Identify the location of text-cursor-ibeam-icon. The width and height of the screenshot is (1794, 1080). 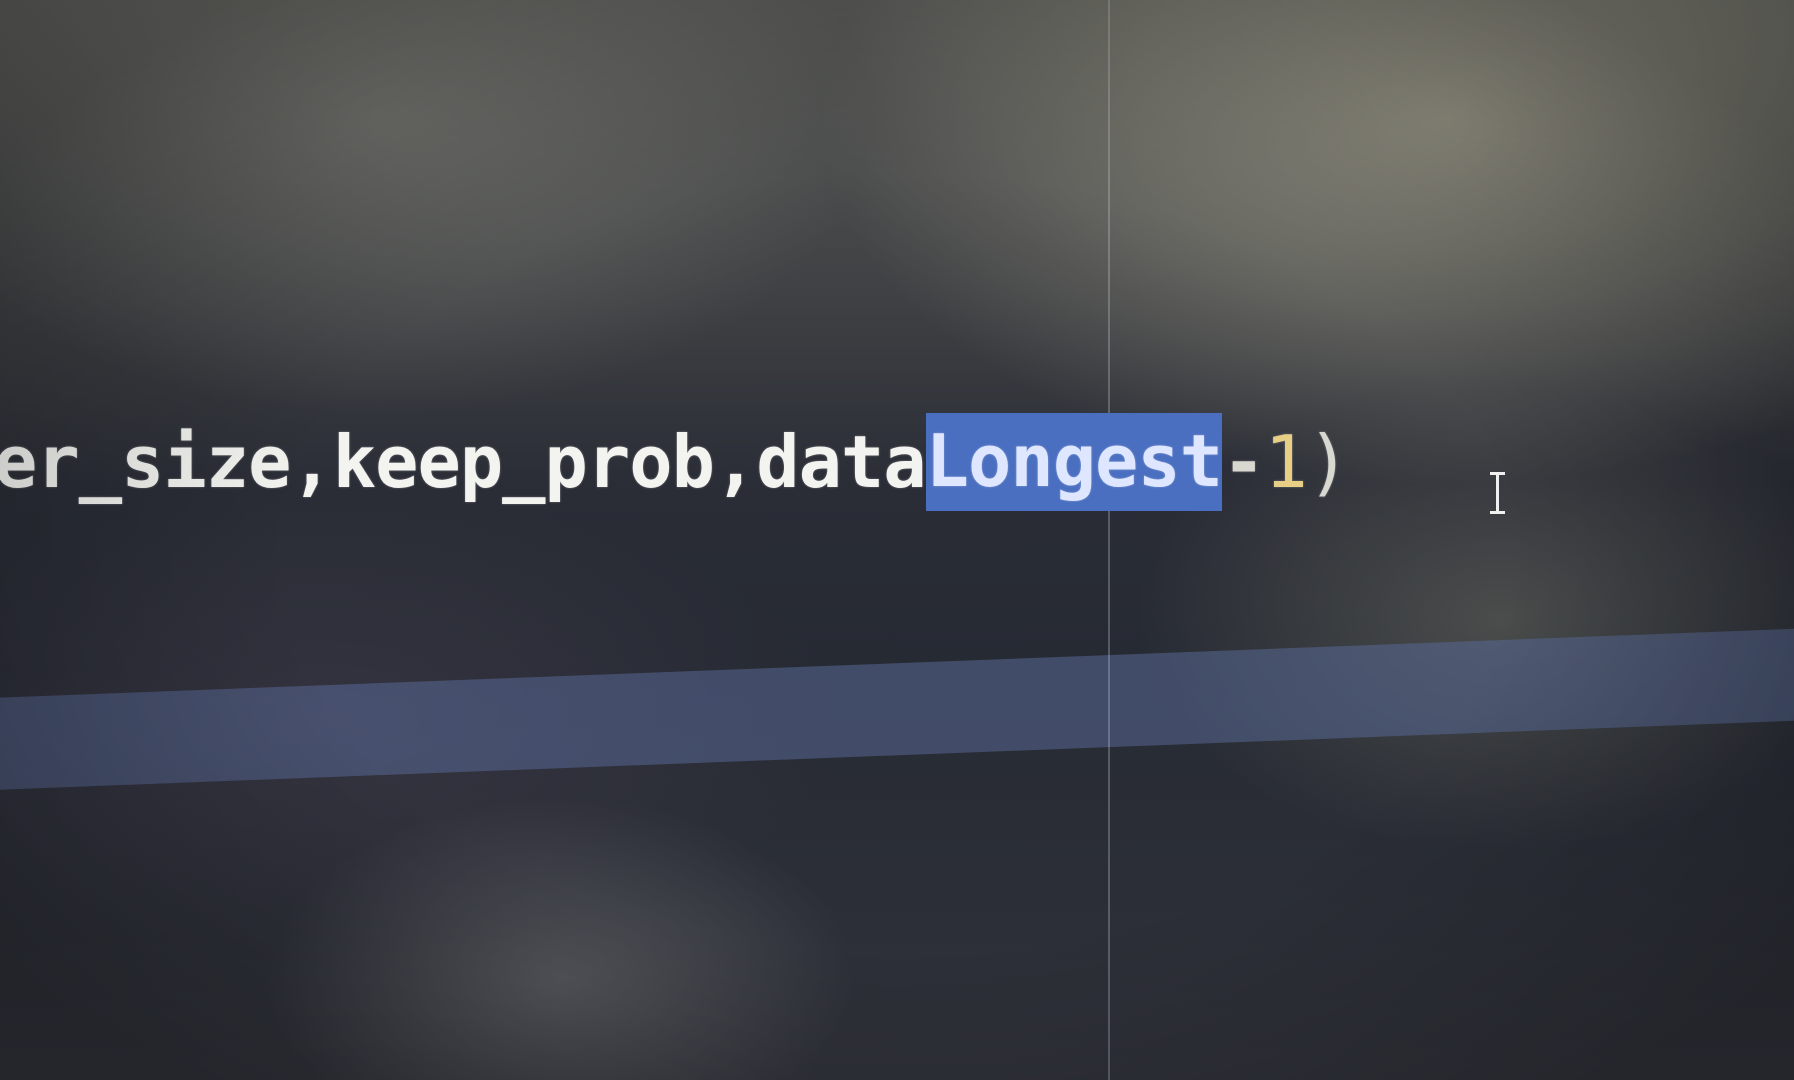
(1497, 493).